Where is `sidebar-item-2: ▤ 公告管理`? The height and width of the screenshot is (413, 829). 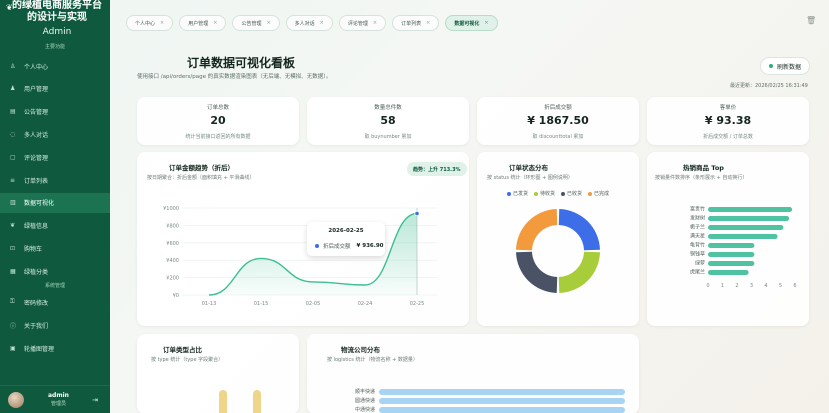 sidebar-item-2: ▤ 公告管理 is located at coordinates (55, 112).